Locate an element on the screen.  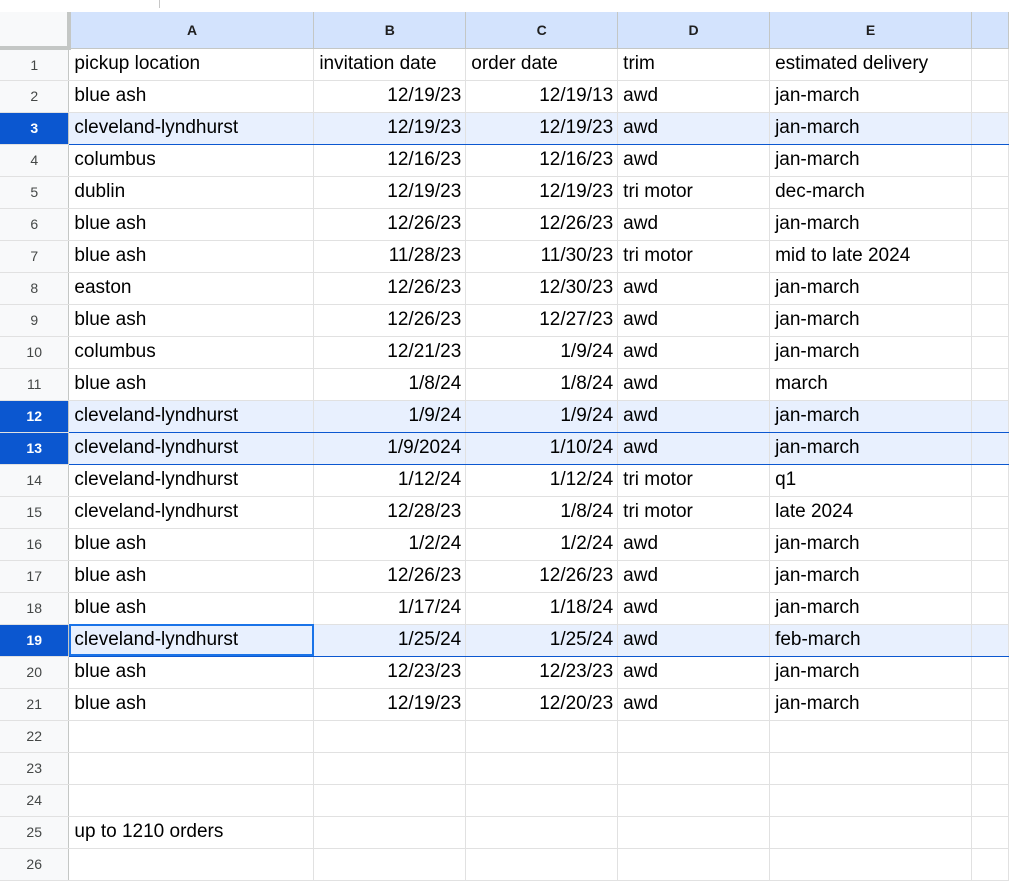
cell-f6 is located at coordinates (990, 224).